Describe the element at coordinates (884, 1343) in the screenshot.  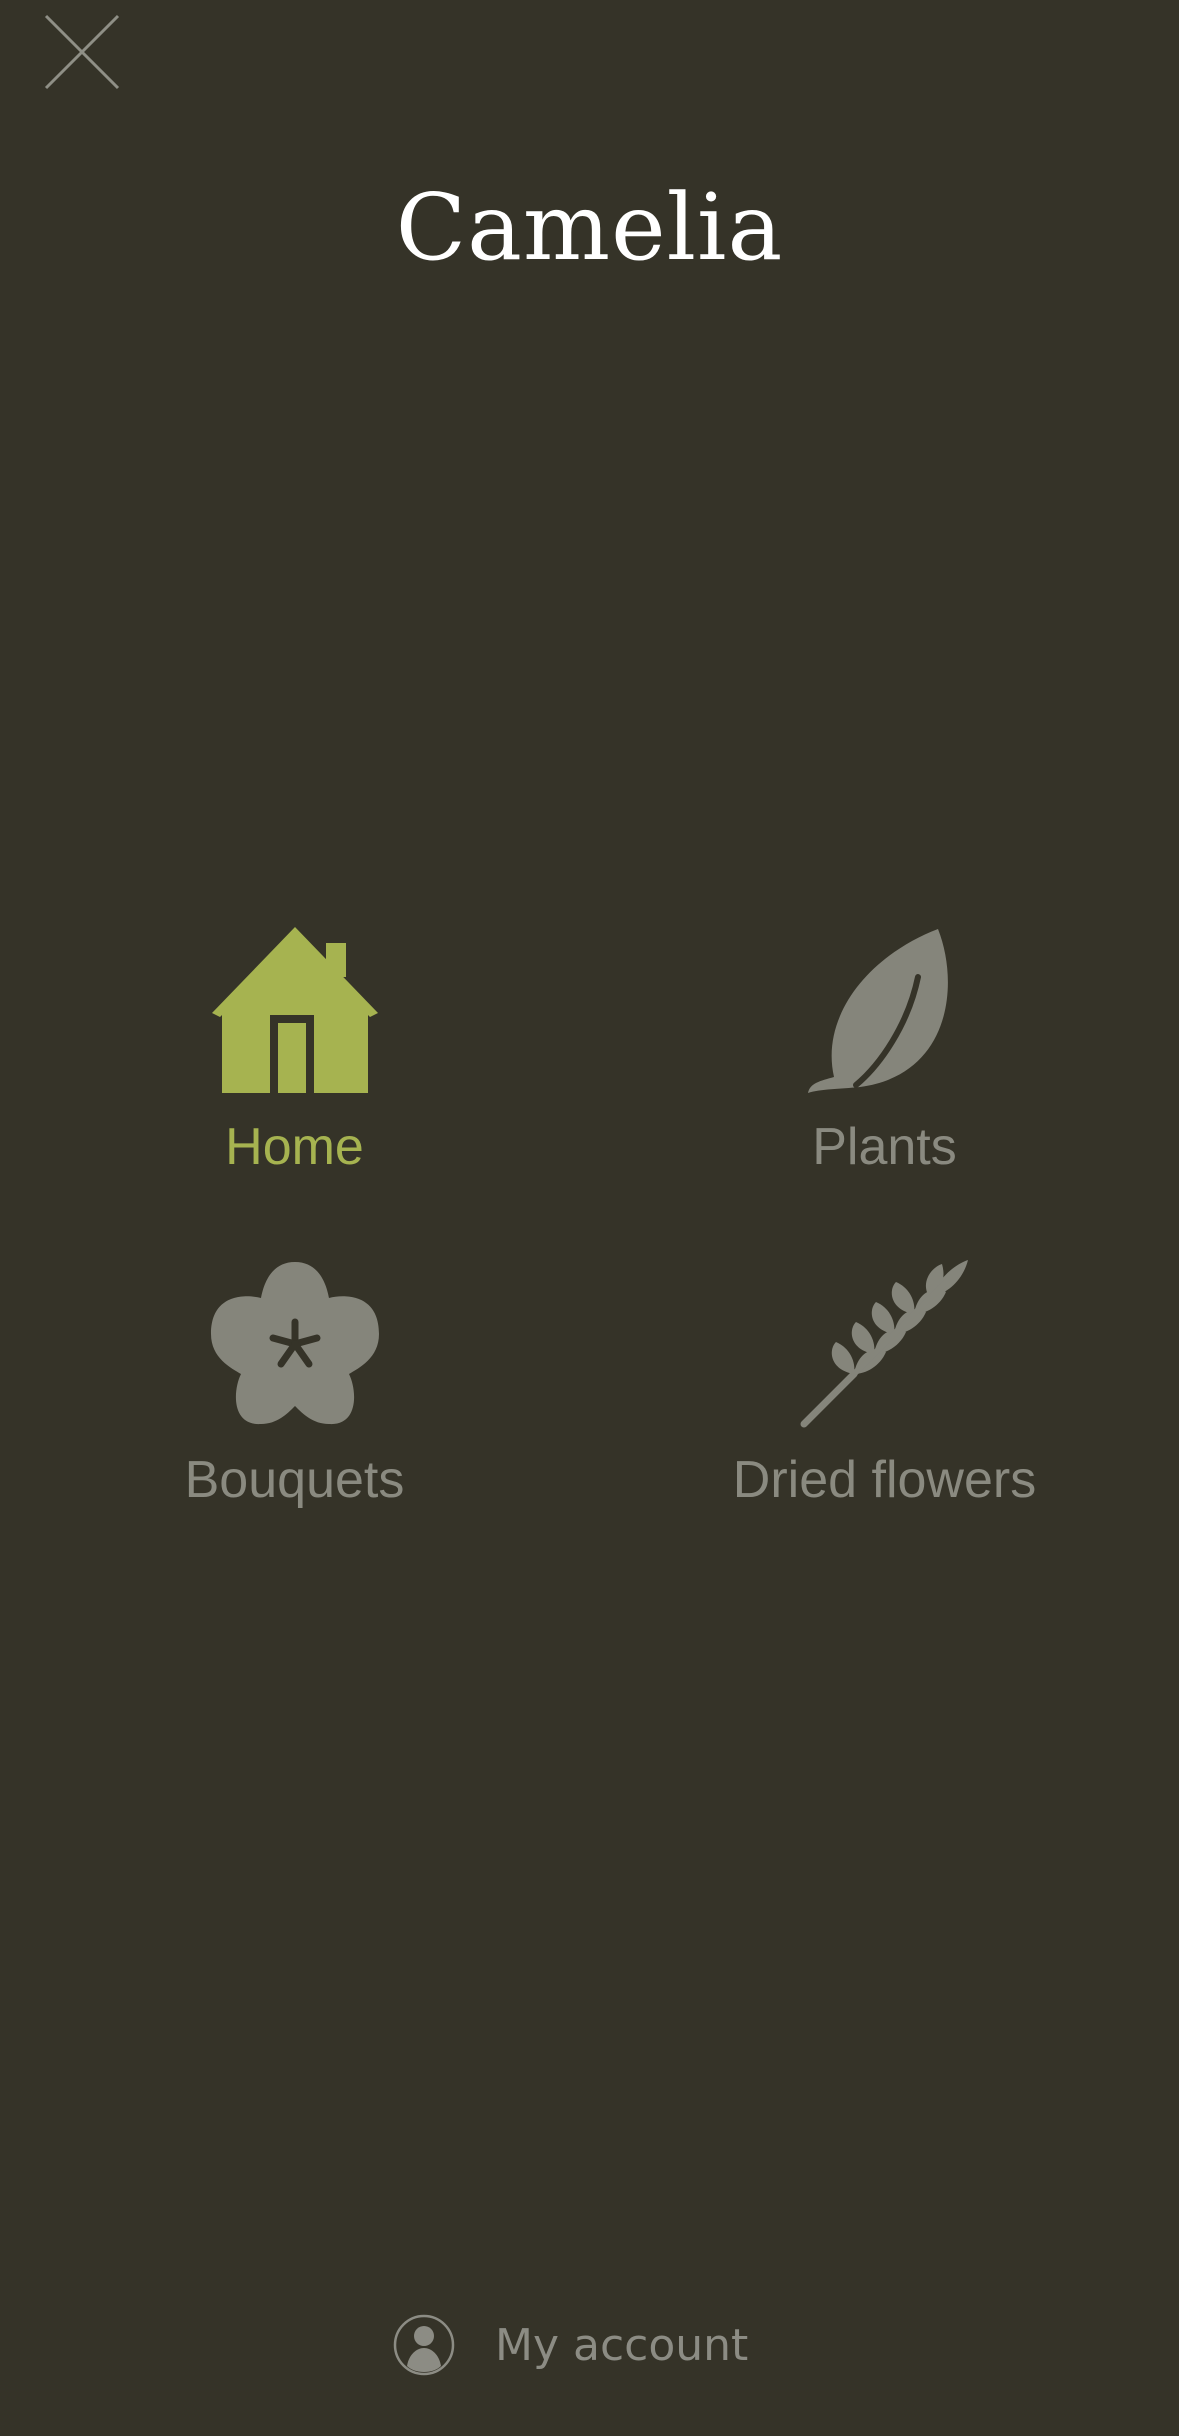
I see `wheat-icon` at that location.